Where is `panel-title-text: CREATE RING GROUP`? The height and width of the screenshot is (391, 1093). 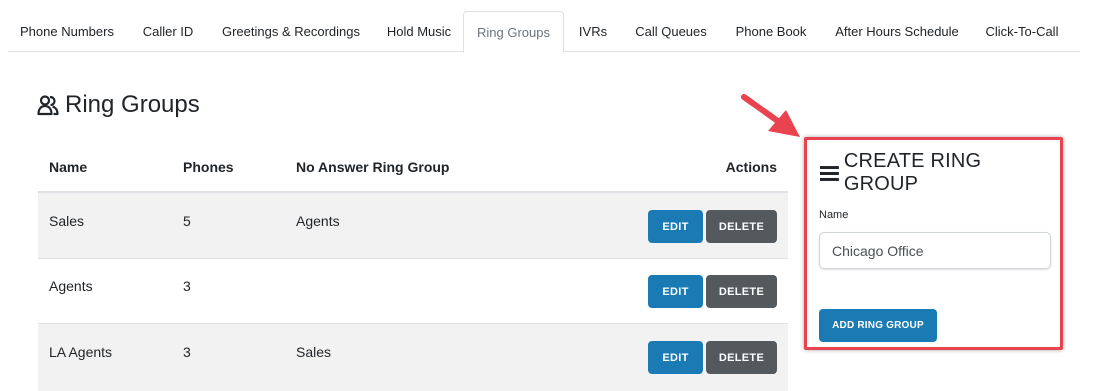
panel-title-text: CREATE RING GROUP is located at coordinates (912, 172).